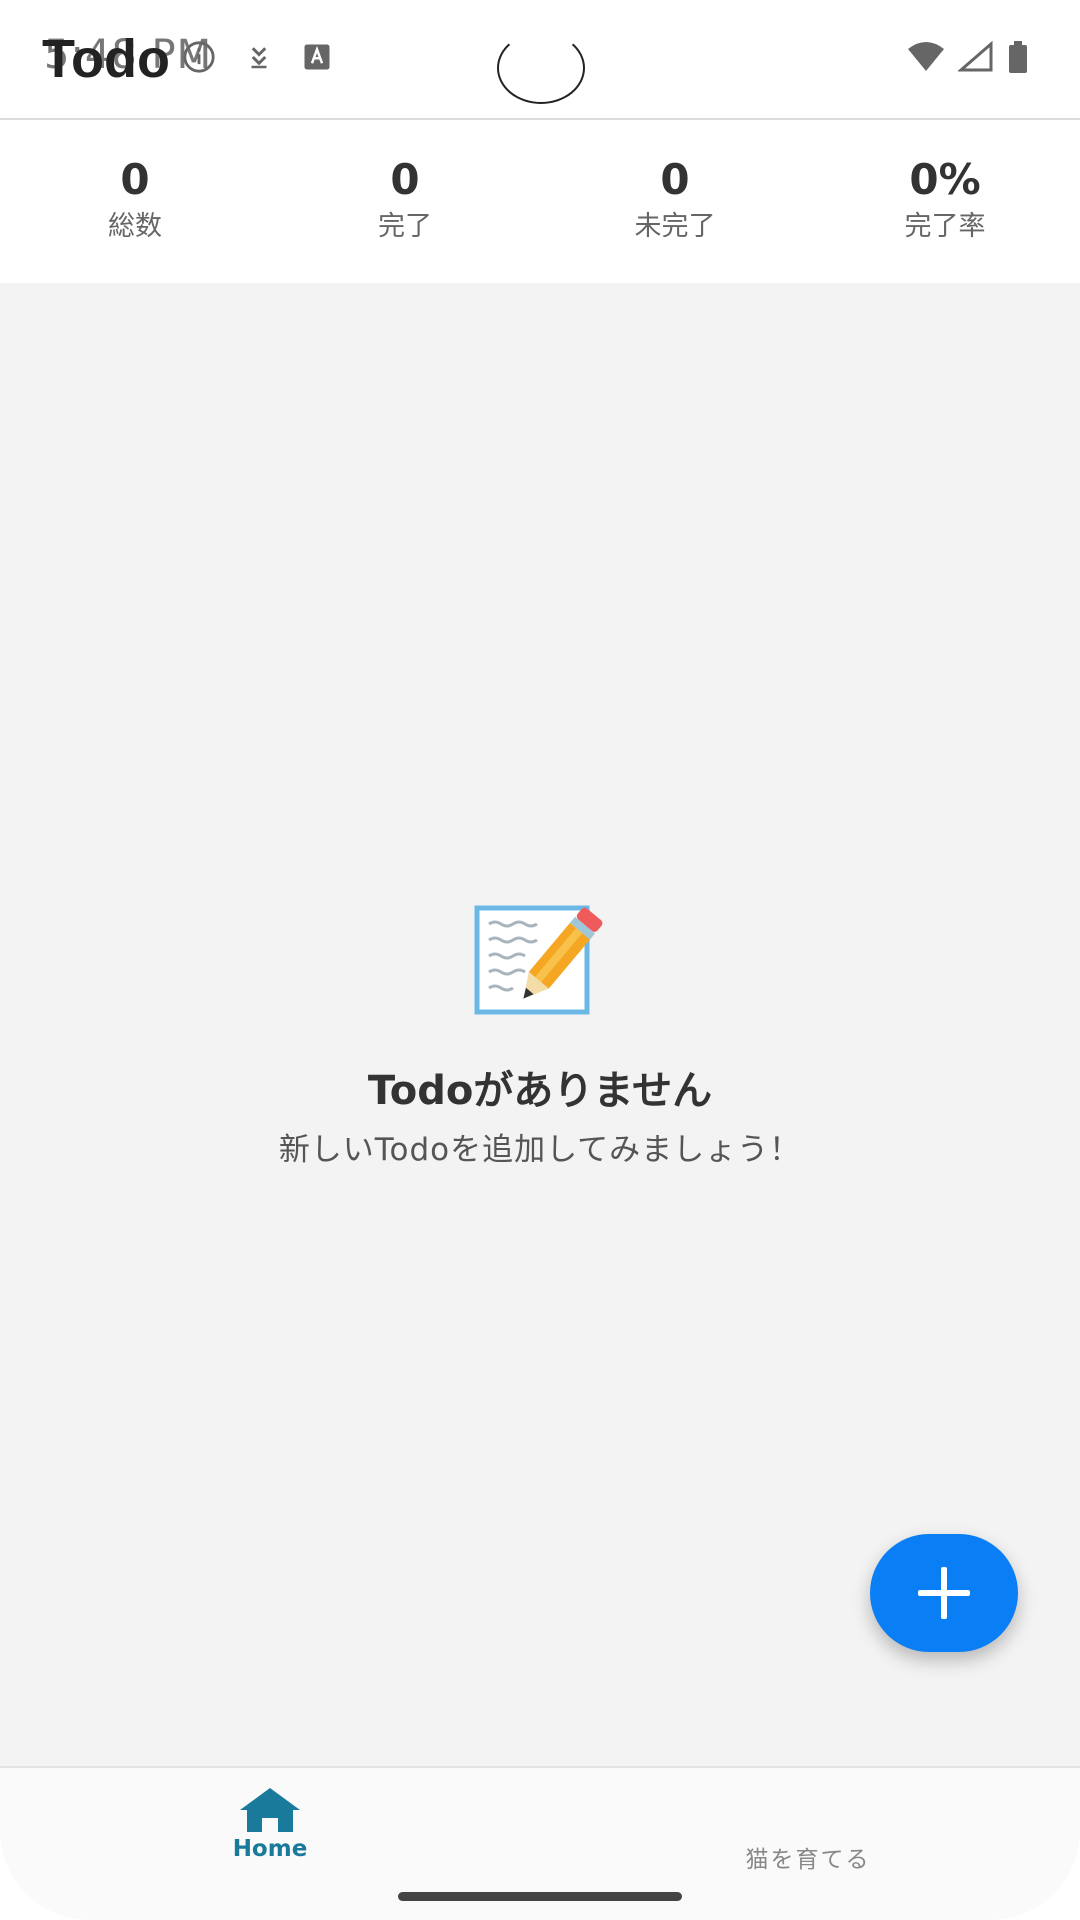 This screenshot has width=1080, height=1920. I want to click on stat-label: 完了, so click(405, 226).